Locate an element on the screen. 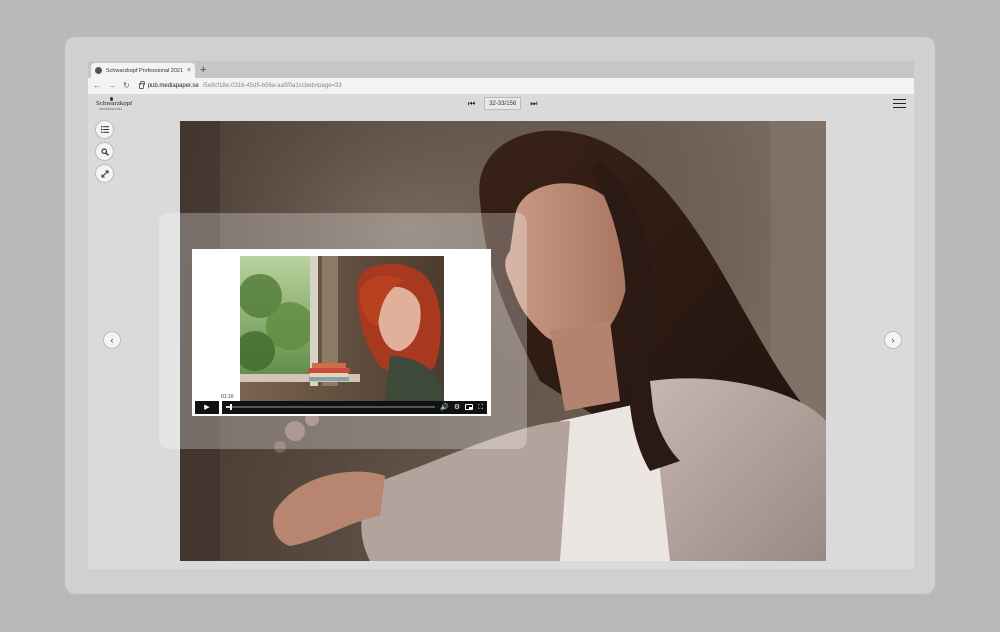 The width and height of the screenshot is (1000, 632). search-icon is located at coordinates (104, 151).